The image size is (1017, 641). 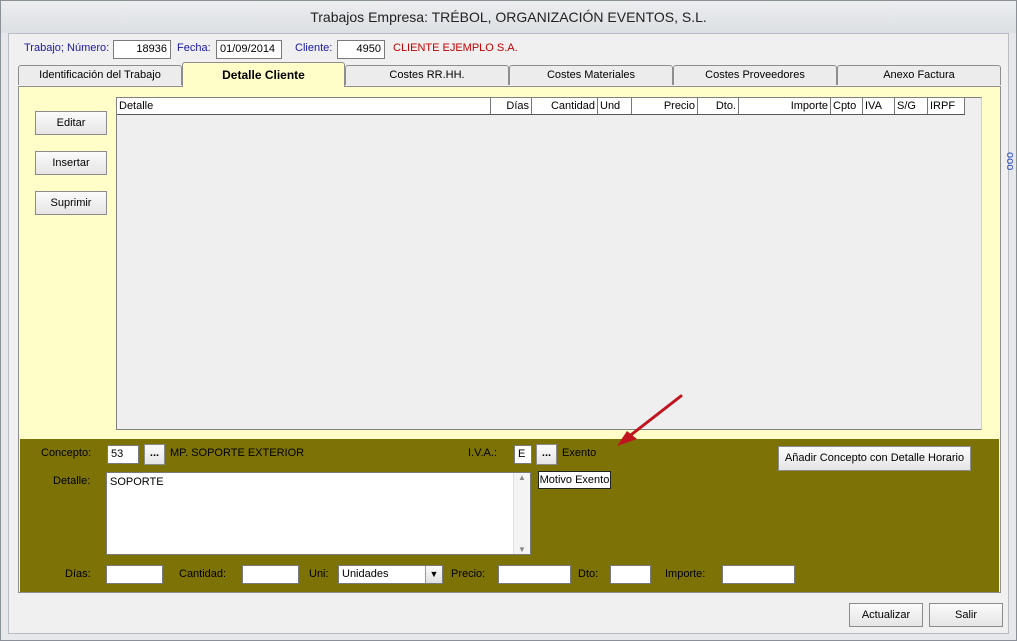 I want to click on iva-field: E, so click(x=523, y=454).